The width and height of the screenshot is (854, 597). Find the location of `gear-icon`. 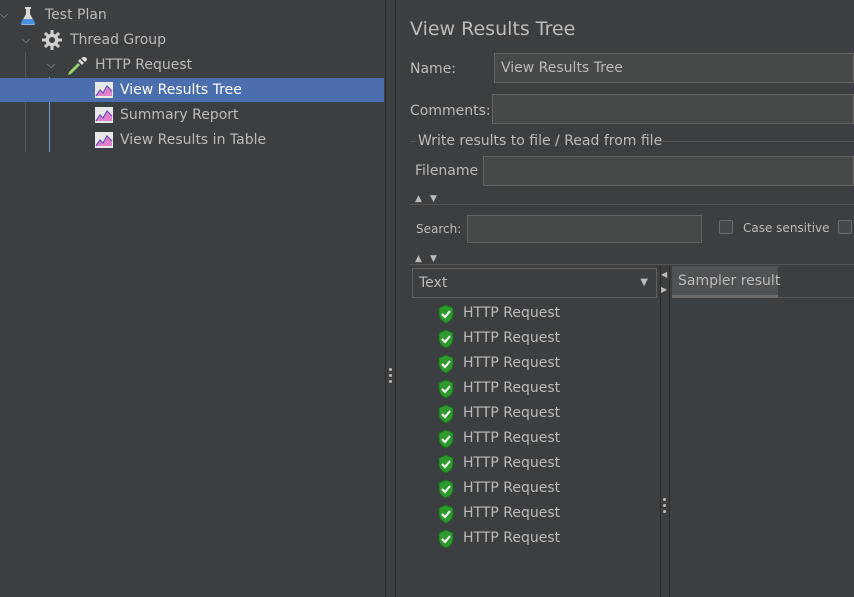

gear-icon is located at coordinates (51, 39).